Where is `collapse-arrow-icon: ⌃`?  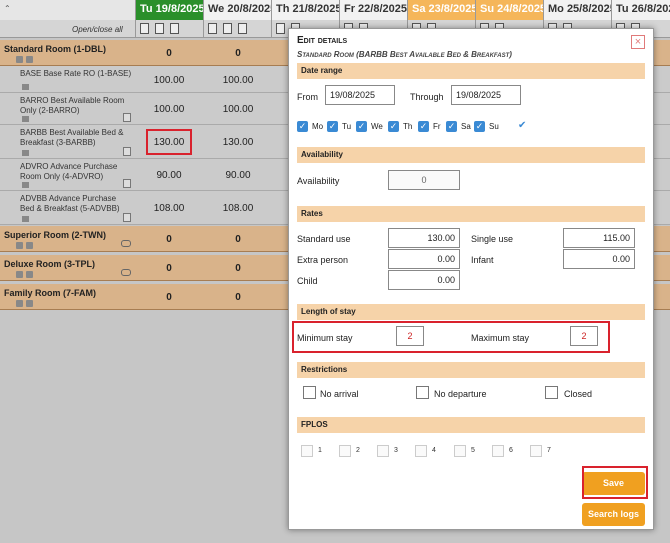 collapse-arrow-icon: ⌃ is located at coordinates (7, 8).